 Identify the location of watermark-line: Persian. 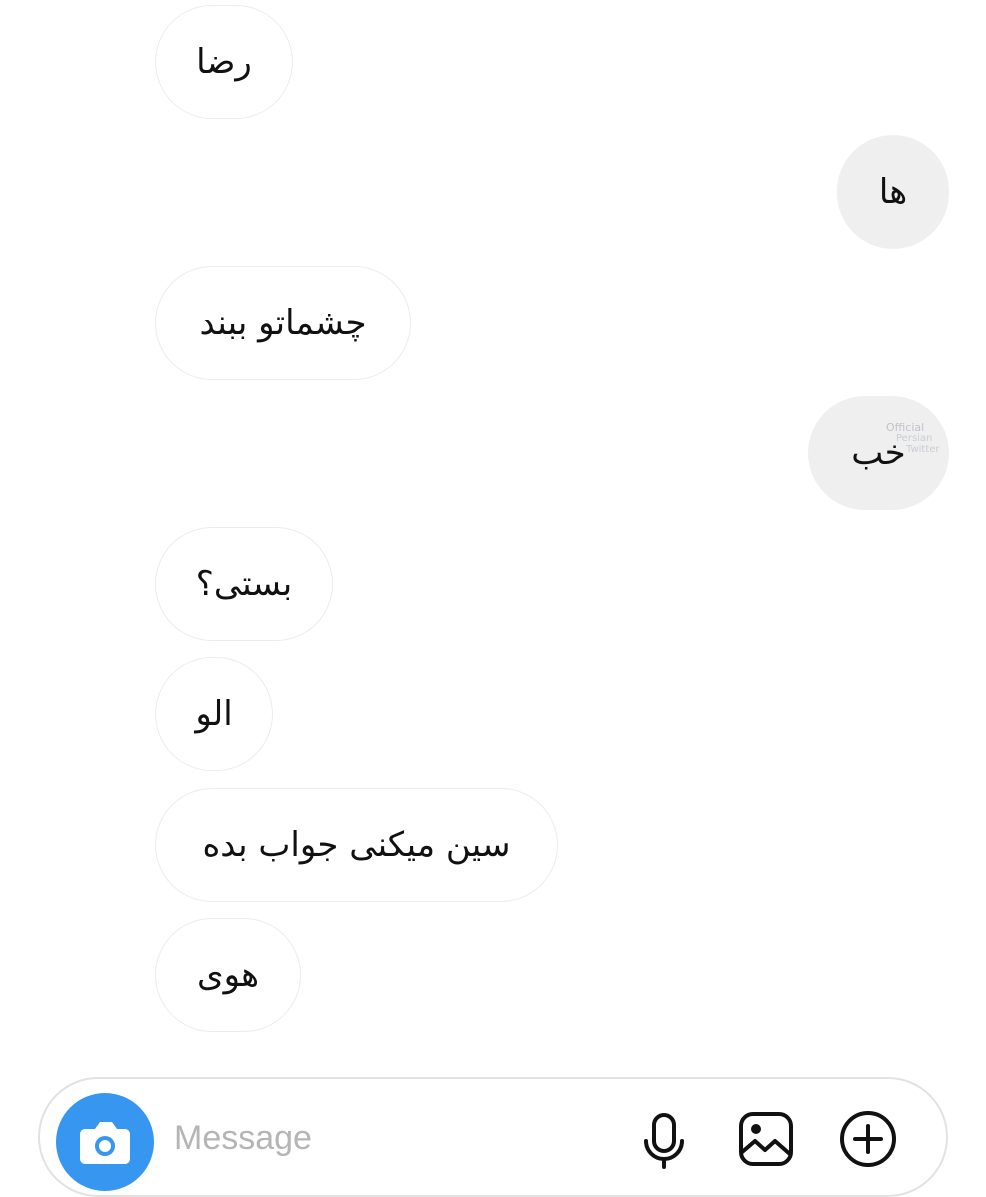
(914, 438).